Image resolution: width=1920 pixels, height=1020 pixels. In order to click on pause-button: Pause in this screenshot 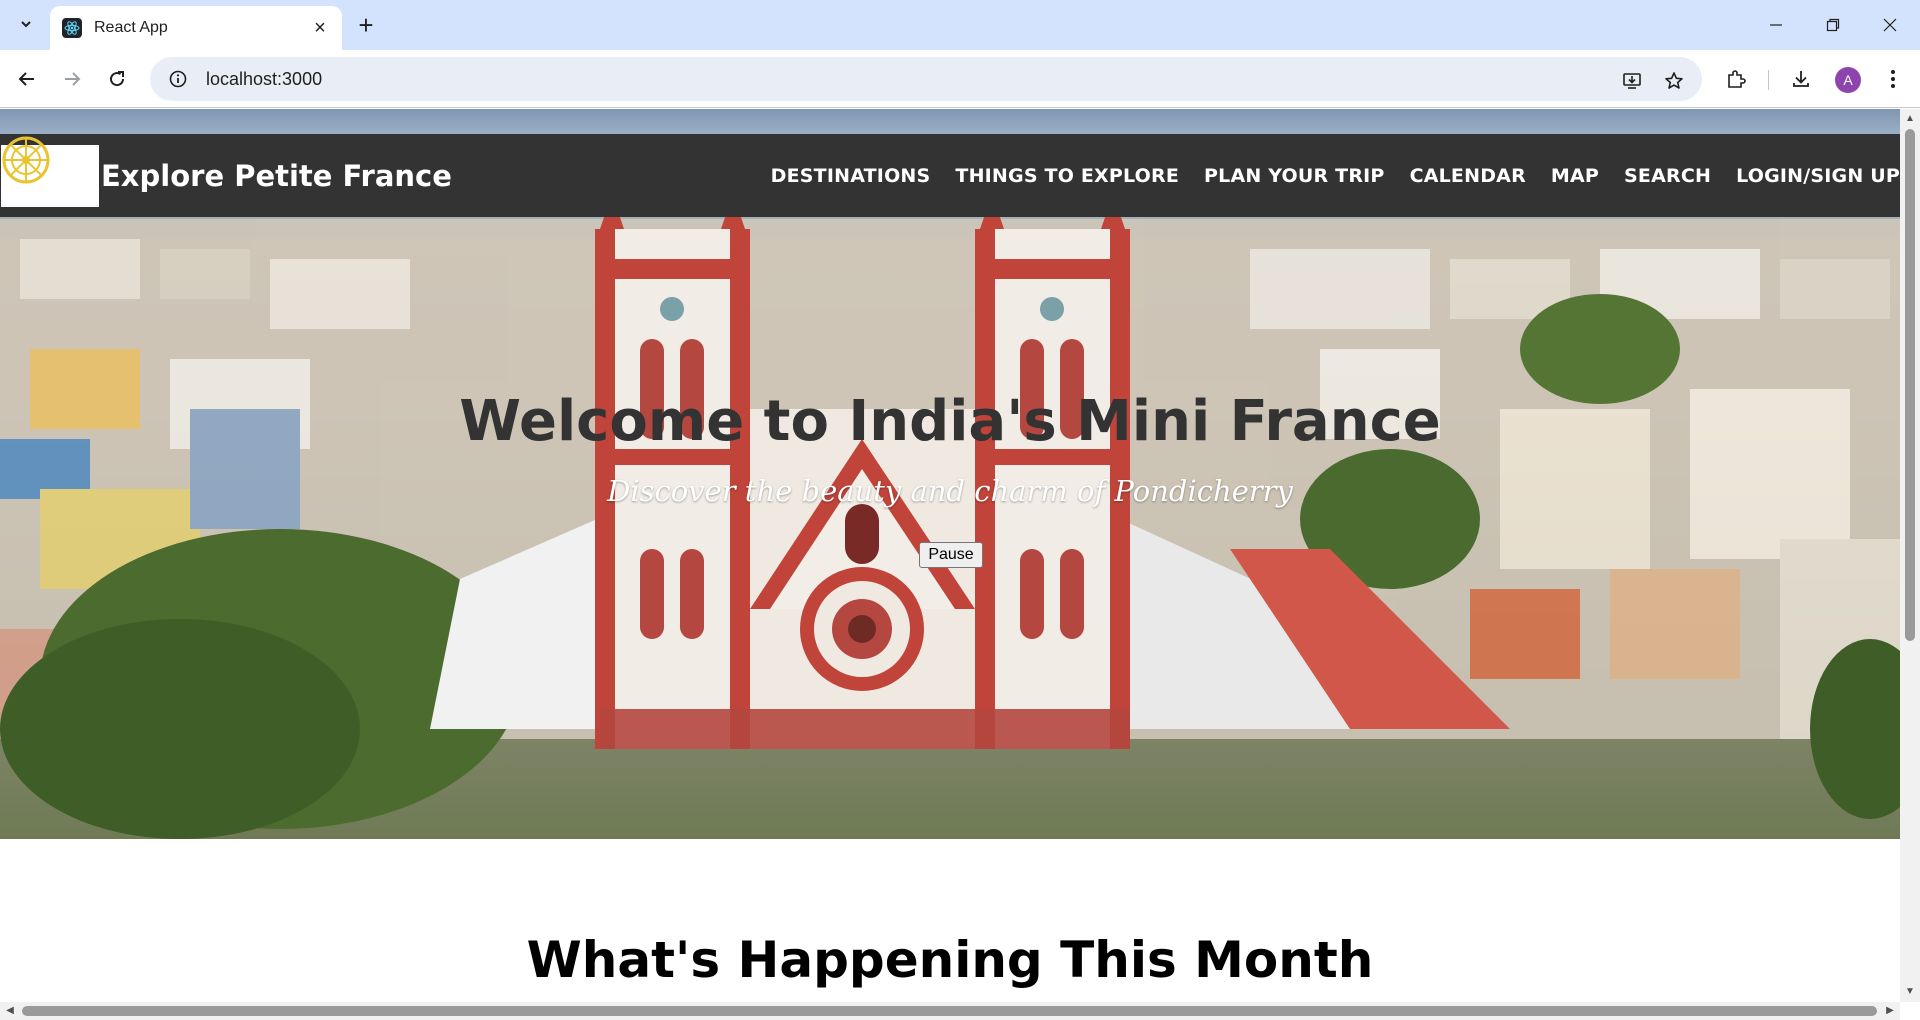, I will do `click(951, 555)`.